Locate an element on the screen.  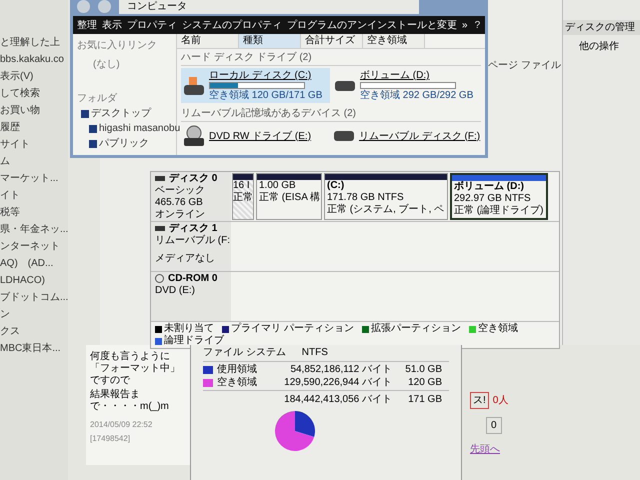
address-field: コンピュータ is located at coordinates (269, 7).